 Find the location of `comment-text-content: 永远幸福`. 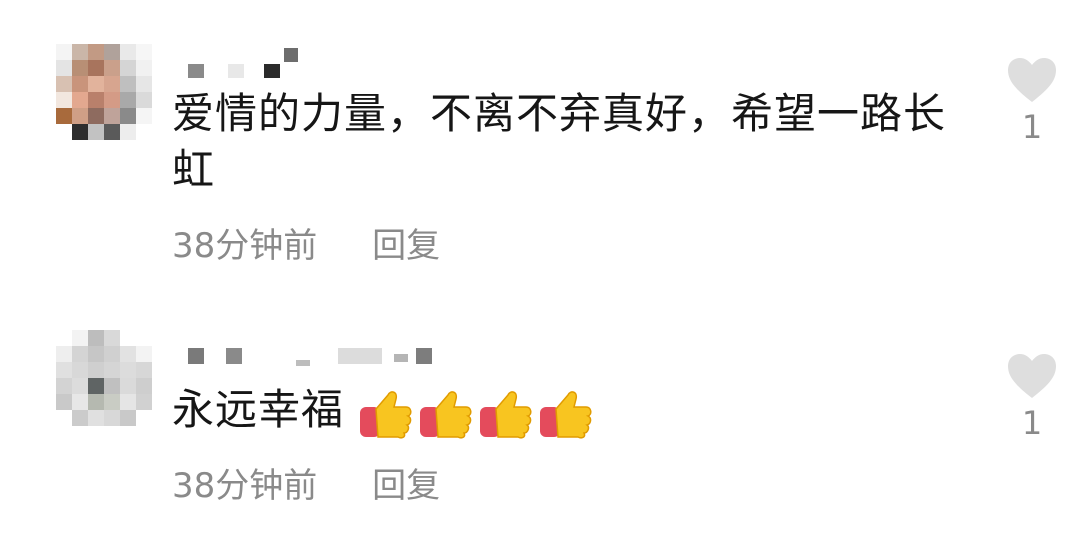

comment-text-content: 永远幸福 is located at coordinates (258, 409).